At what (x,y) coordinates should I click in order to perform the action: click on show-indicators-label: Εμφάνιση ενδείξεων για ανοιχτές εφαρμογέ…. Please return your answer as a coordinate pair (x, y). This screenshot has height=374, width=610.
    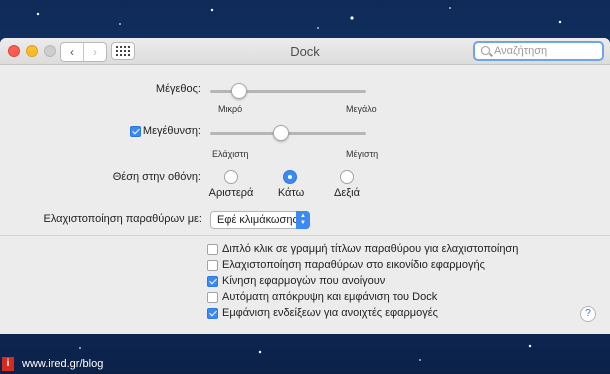
    Looking at the image, I should click on (330, 313).